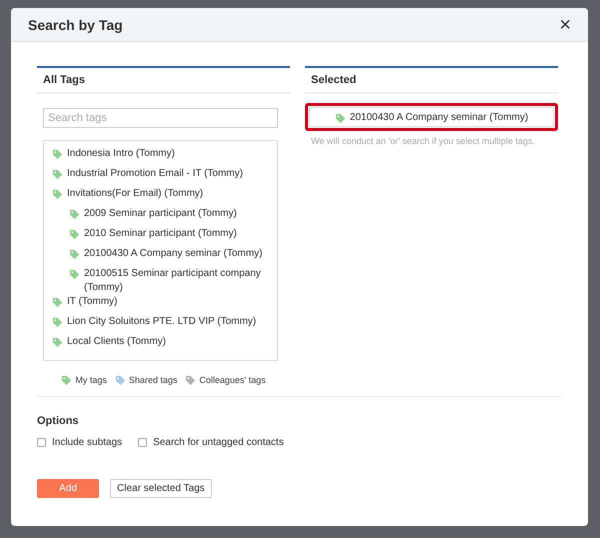 This screenshot has height=538, width=600. I want to click on legend-label: My tags, so click(91, 379).